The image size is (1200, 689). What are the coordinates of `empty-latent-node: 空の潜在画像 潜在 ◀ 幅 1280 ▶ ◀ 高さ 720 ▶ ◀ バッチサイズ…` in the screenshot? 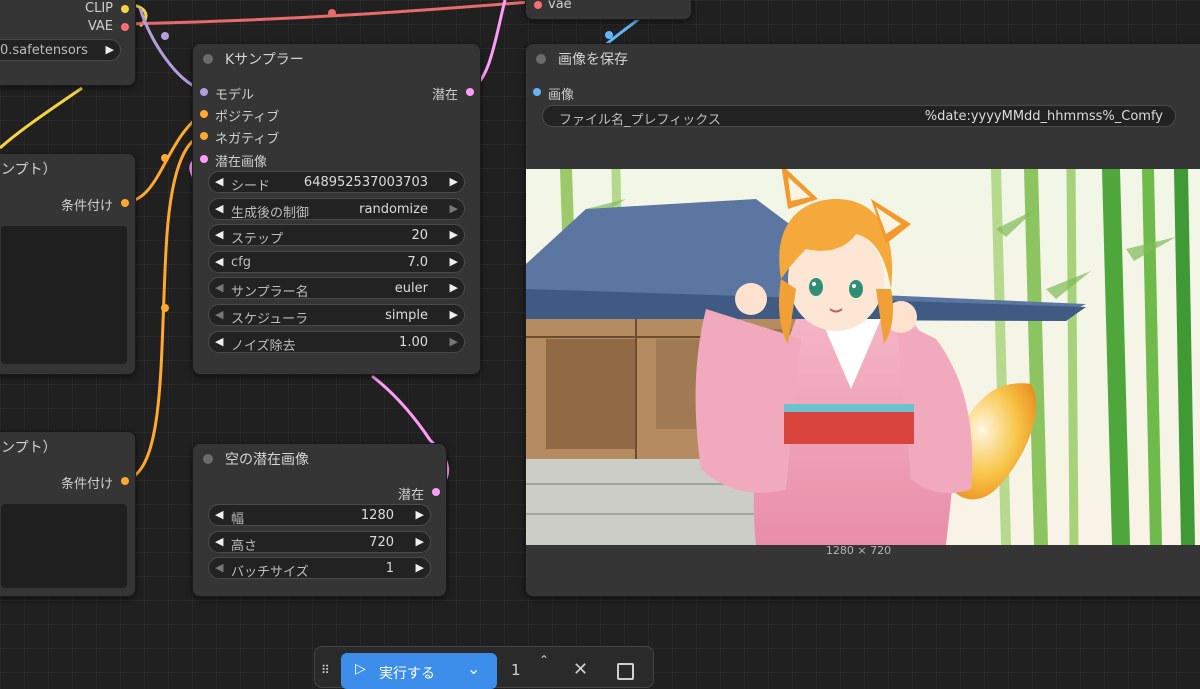 It's located at (319, 520).